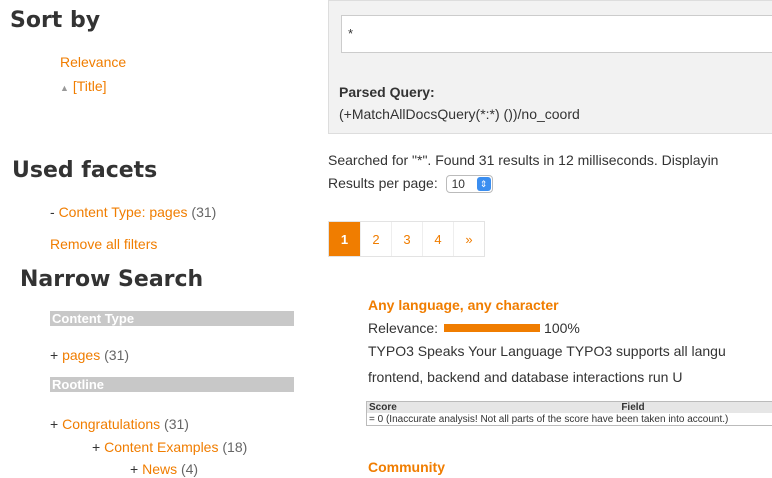  I want to click on result-title-link: Community, so click(406, 467).